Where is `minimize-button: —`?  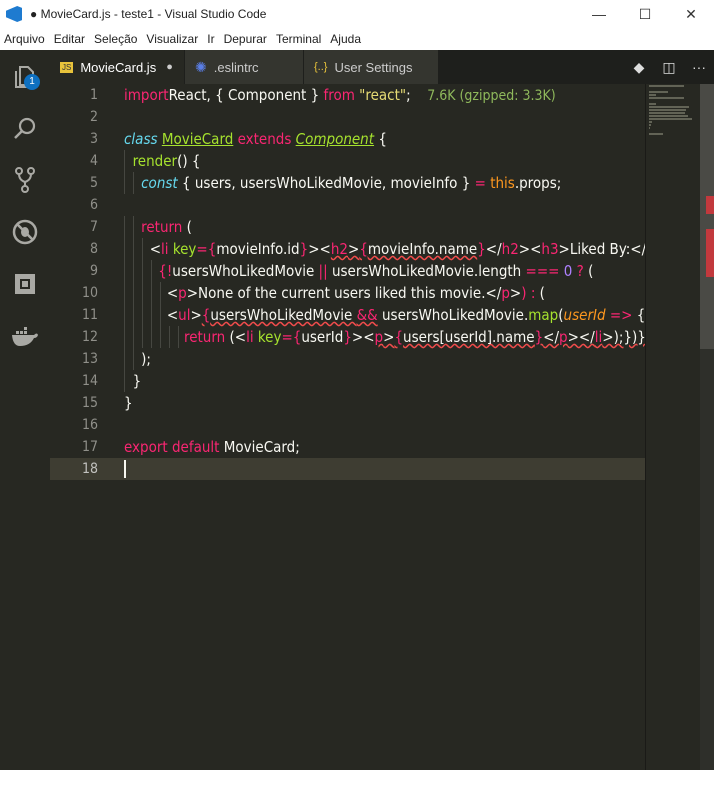
minimize-button: — is located at coordinates (599, 14).